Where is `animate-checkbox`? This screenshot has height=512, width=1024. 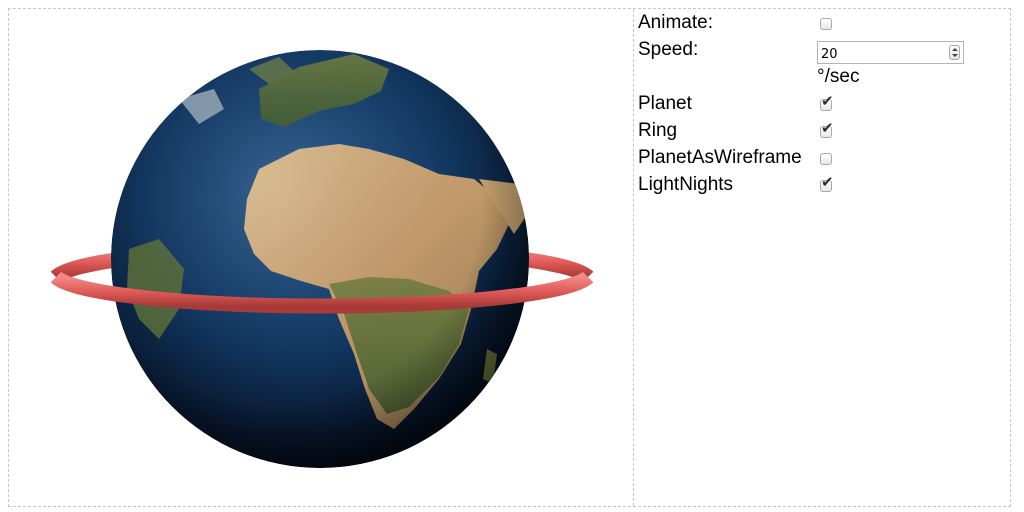
animate-checkbox is located at coordinates (826, 24).